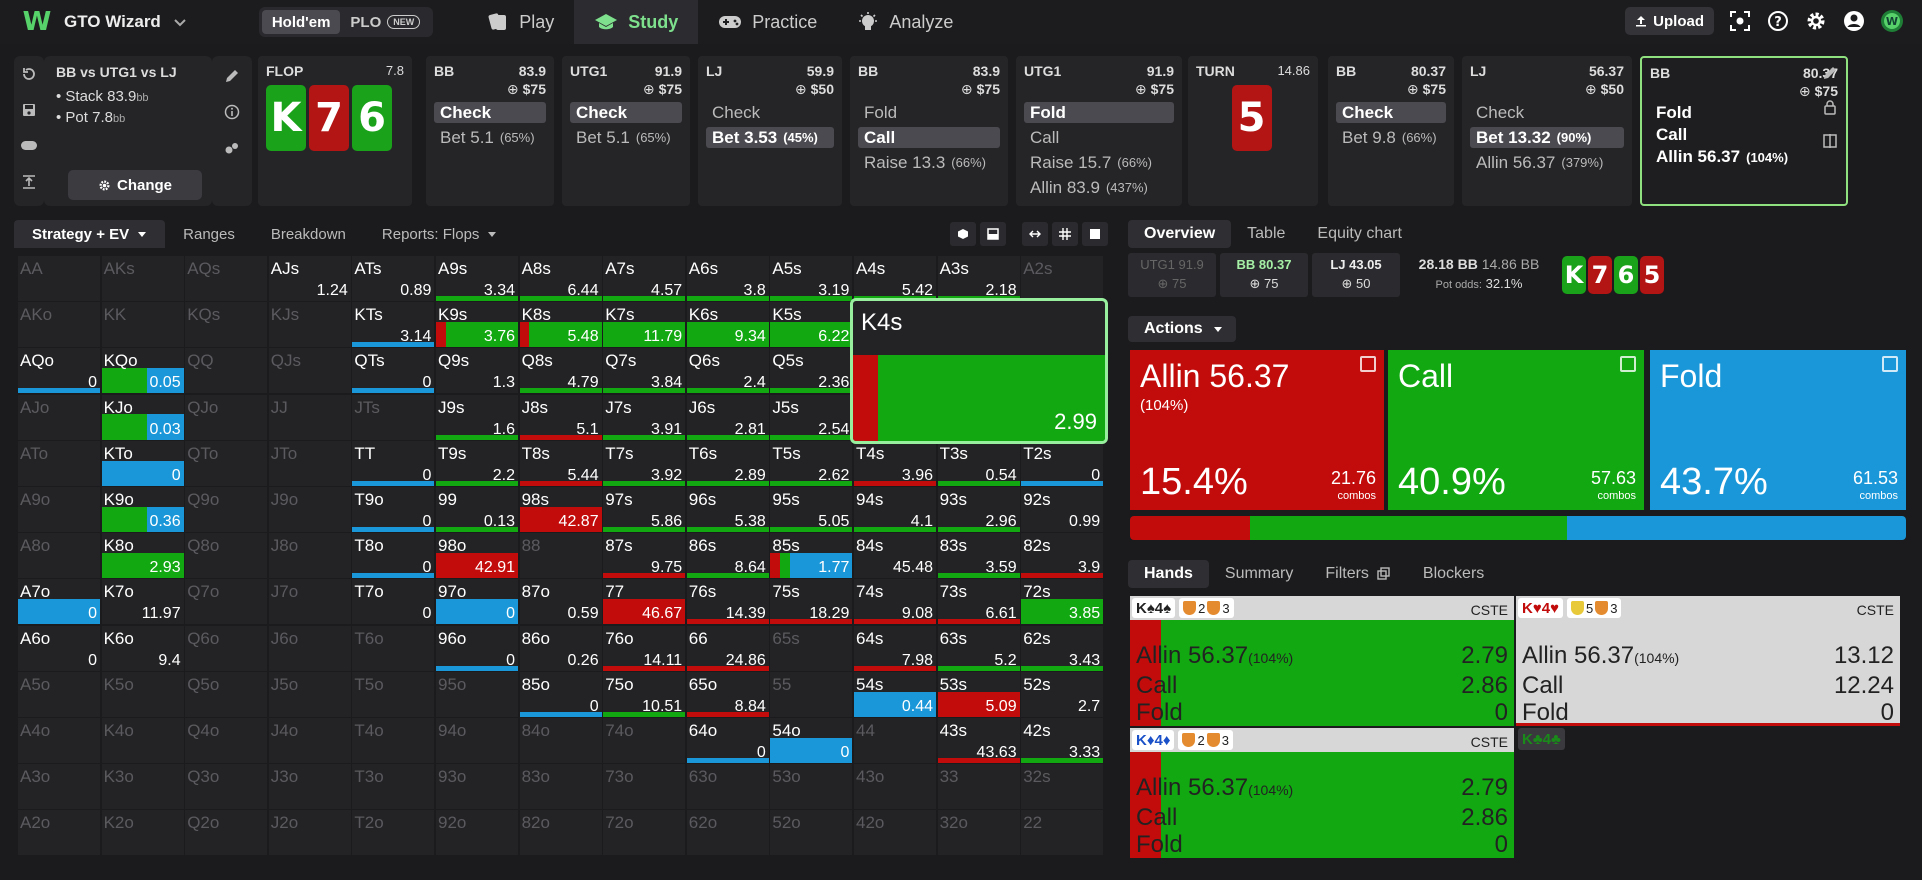 The height and width of the screenshot is (880, 1922). What do you see at coordinates (895, 509) in the screenshot?
I see `hand-cell-94s: 94s 4.1` at bounding box center [895, 509].